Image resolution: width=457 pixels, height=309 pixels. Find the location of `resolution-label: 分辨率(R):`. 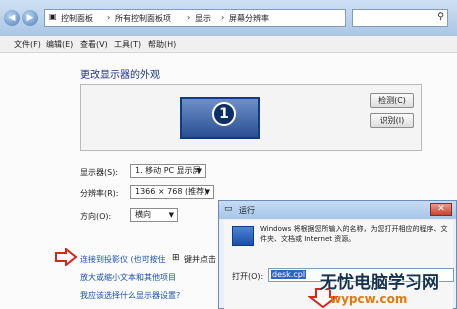

resolution-label: 分辨率(R): is located at coordinates (99, 193).